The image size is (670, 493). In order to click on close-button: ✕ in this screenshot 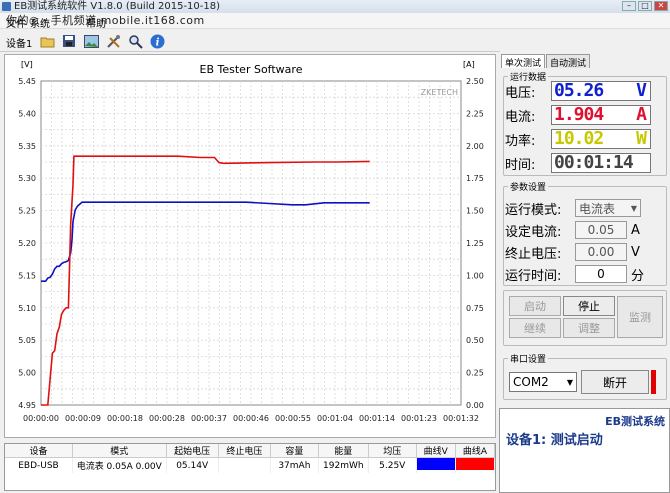, I will do `click(661, 6)`.